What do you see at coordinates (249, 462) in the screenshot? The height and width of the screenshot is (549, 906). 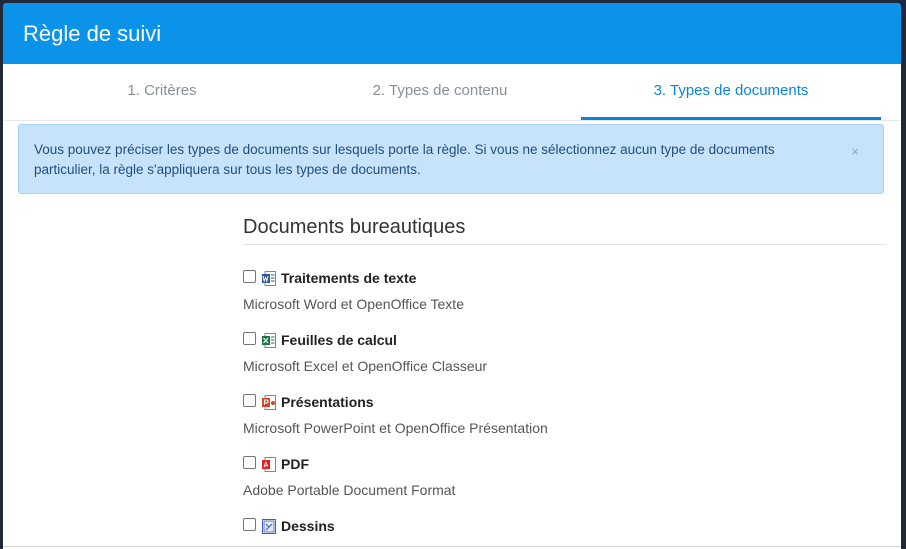 I see `checkbox-pdf` at bounding box center [249, 462].